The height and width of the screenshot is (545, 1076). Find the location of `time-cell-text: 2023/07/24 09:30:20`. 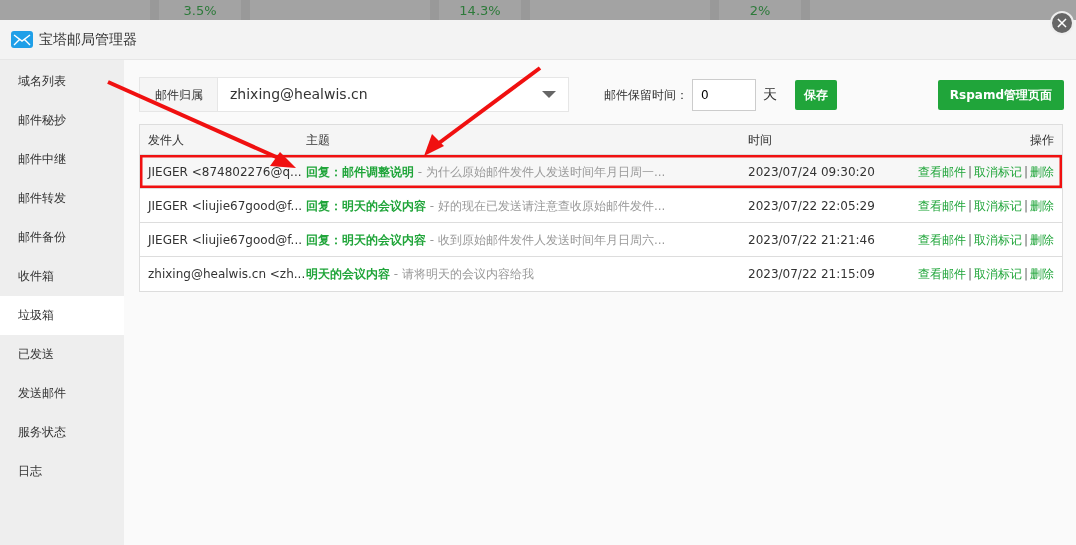

time-cell-text: 2023/07/24 09:30:20 is located at coordinates (812, 172).